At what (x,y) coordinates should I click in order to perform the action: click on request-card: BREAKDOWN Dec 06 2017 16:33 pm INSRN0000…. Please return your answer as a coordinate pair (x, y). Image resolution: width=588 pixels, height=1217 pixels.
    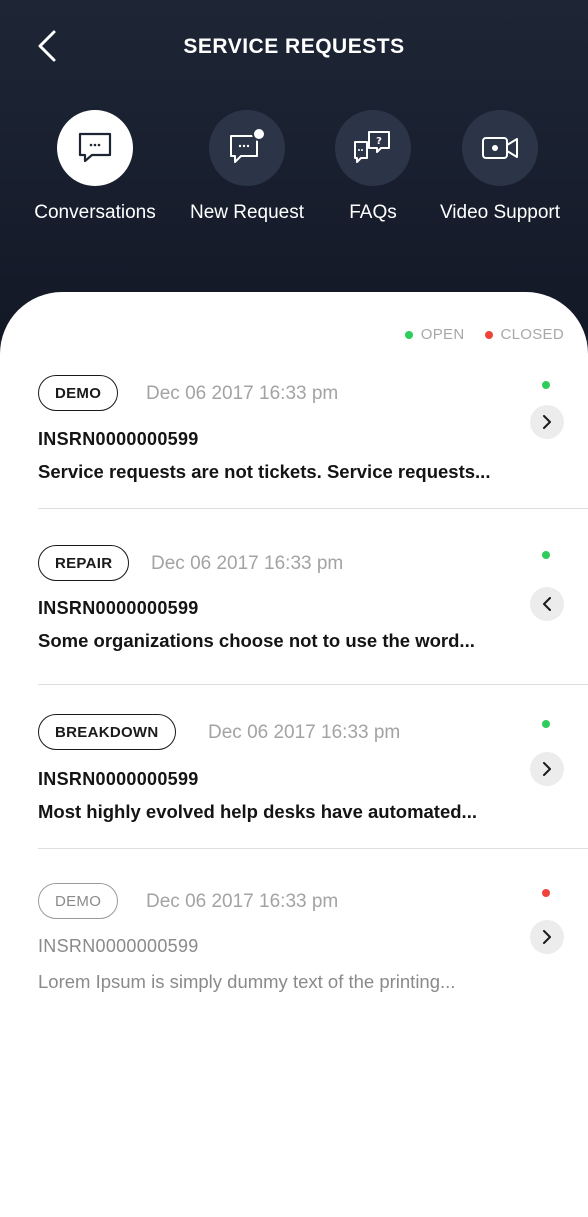
    Looking at the image, I should click on (294, 768).